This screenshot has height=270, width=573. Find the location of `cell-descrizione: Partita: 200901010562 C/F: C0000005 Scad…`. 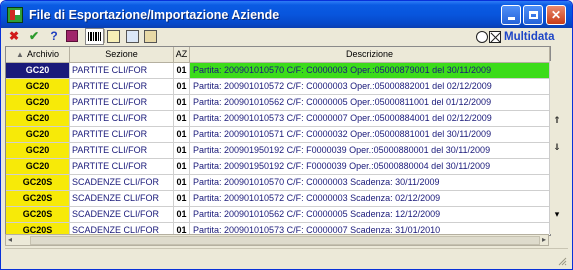

cell-descrizione: Partita: 200901010562 C/F: C0000005 Scad… is located at coordinates (370, 214).